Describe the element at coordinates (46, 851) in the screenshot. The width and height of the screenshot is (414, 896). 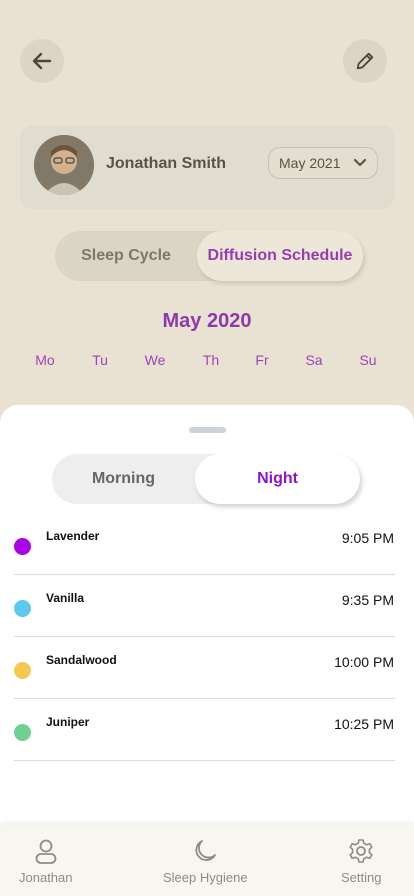
I see `user-icon` at that location.